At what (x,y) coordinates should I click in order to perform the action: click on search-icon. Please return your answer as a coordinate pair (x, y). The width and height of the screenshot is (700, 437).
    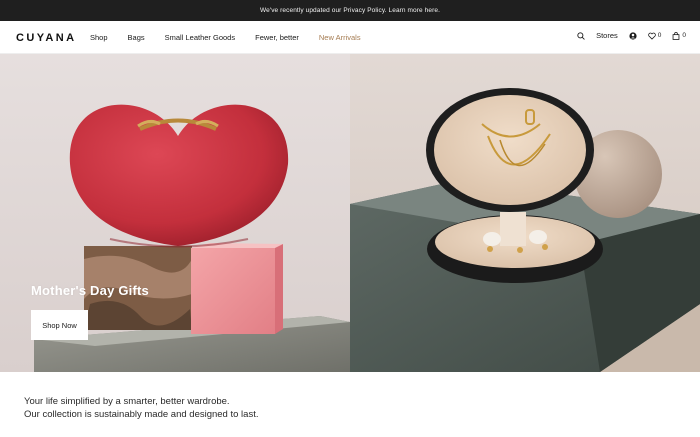
    Looking at the image, I should click on (581, 35).